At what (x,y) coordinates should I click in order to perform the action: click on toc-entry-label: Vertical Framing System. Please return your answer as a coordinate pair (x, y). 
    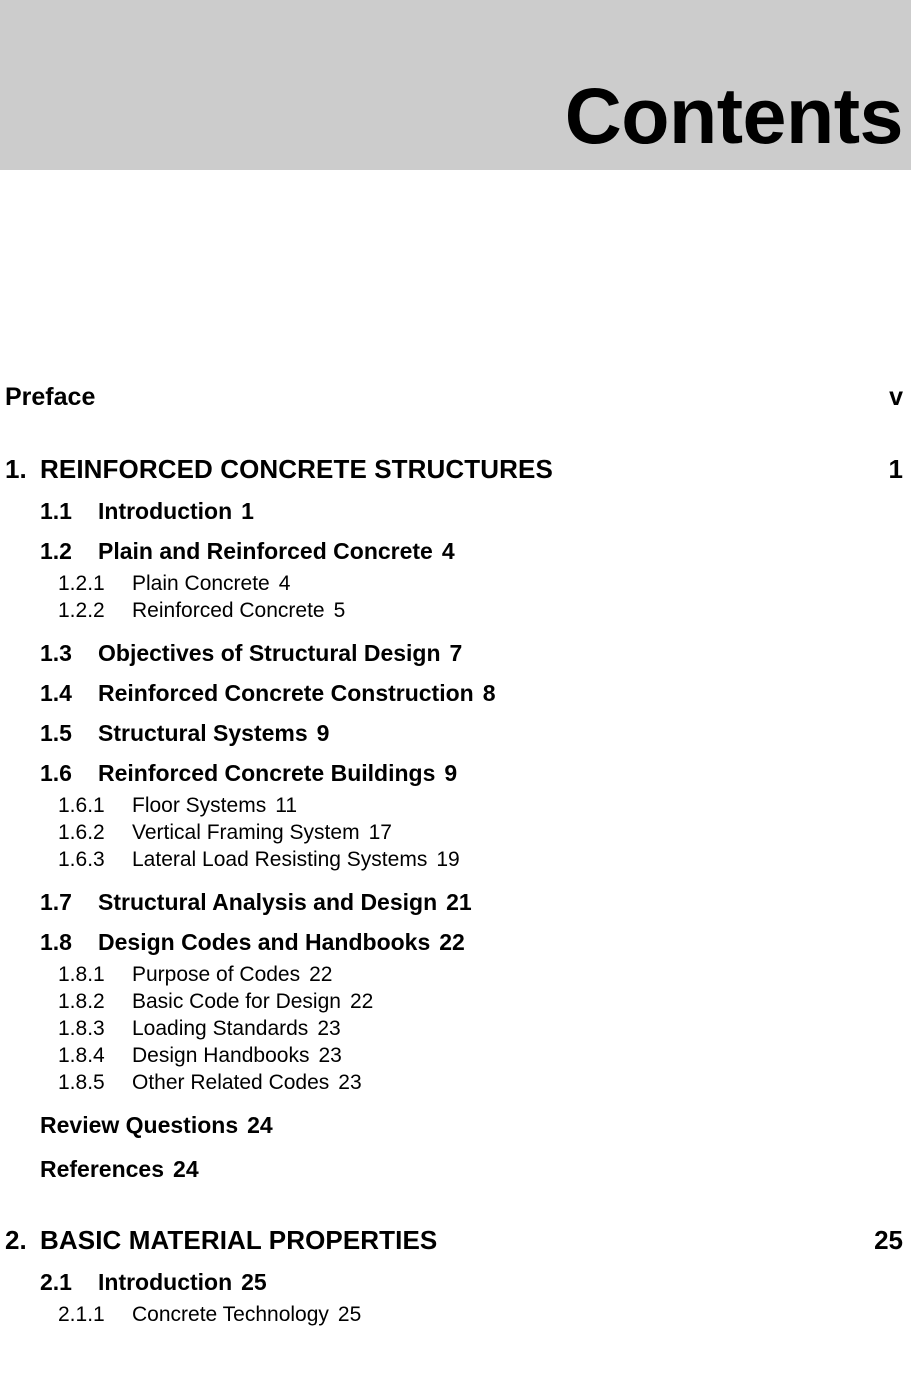
    Looking at the image, I should click on (246, 832).